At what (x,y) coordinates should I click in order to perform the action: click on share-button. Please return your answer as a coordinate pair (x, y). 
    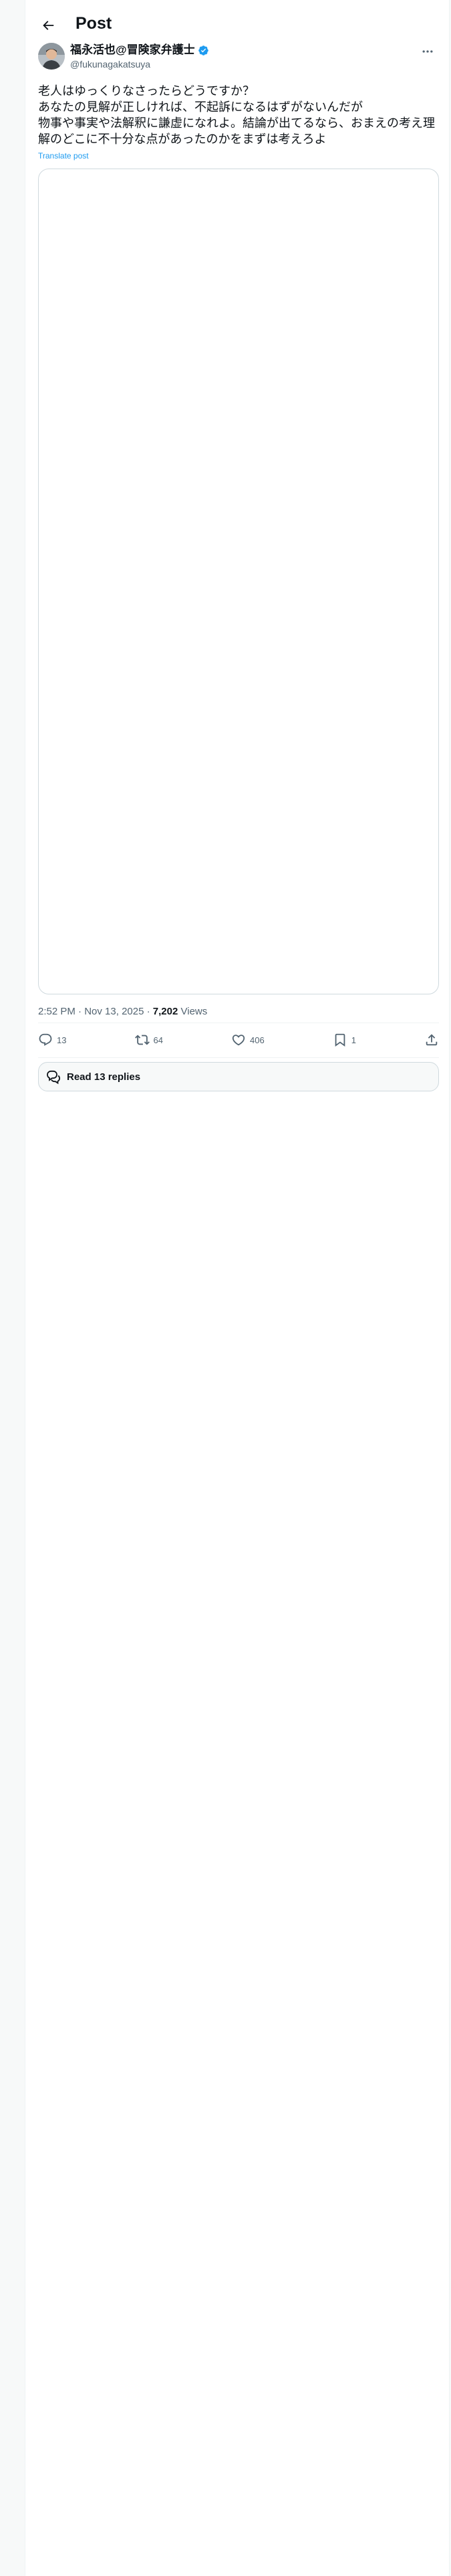
    Looking at the image, I should click on (431, 1040).